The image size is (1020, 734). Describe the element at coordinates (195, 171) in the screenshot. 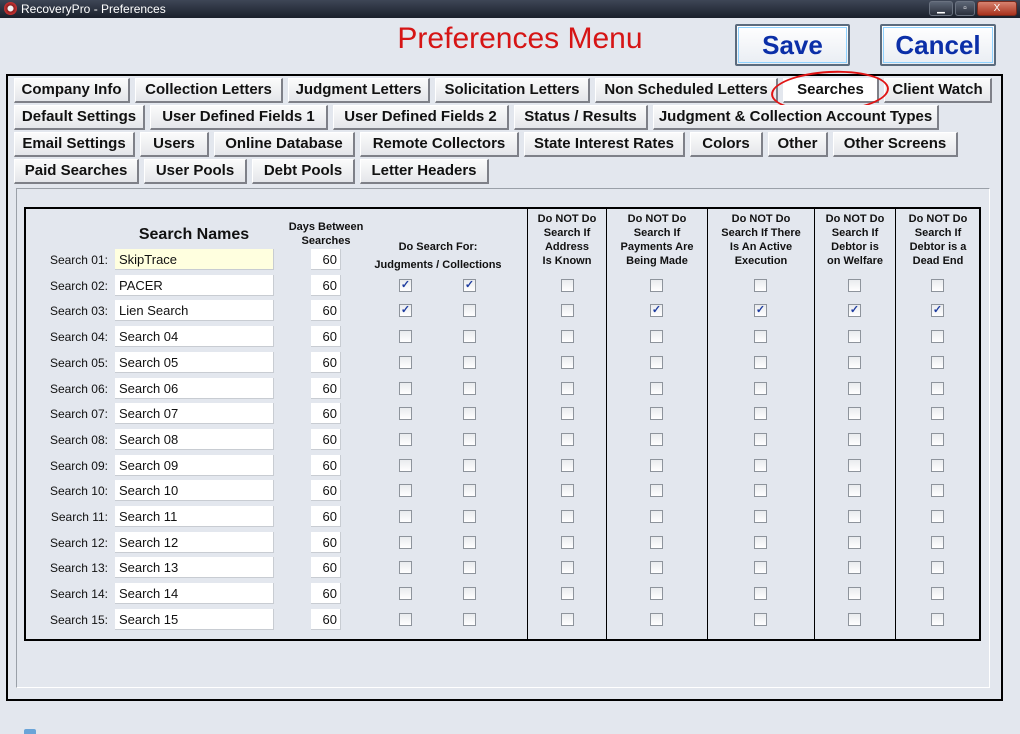

I see `tab-user-pools: User Pools` at that location.